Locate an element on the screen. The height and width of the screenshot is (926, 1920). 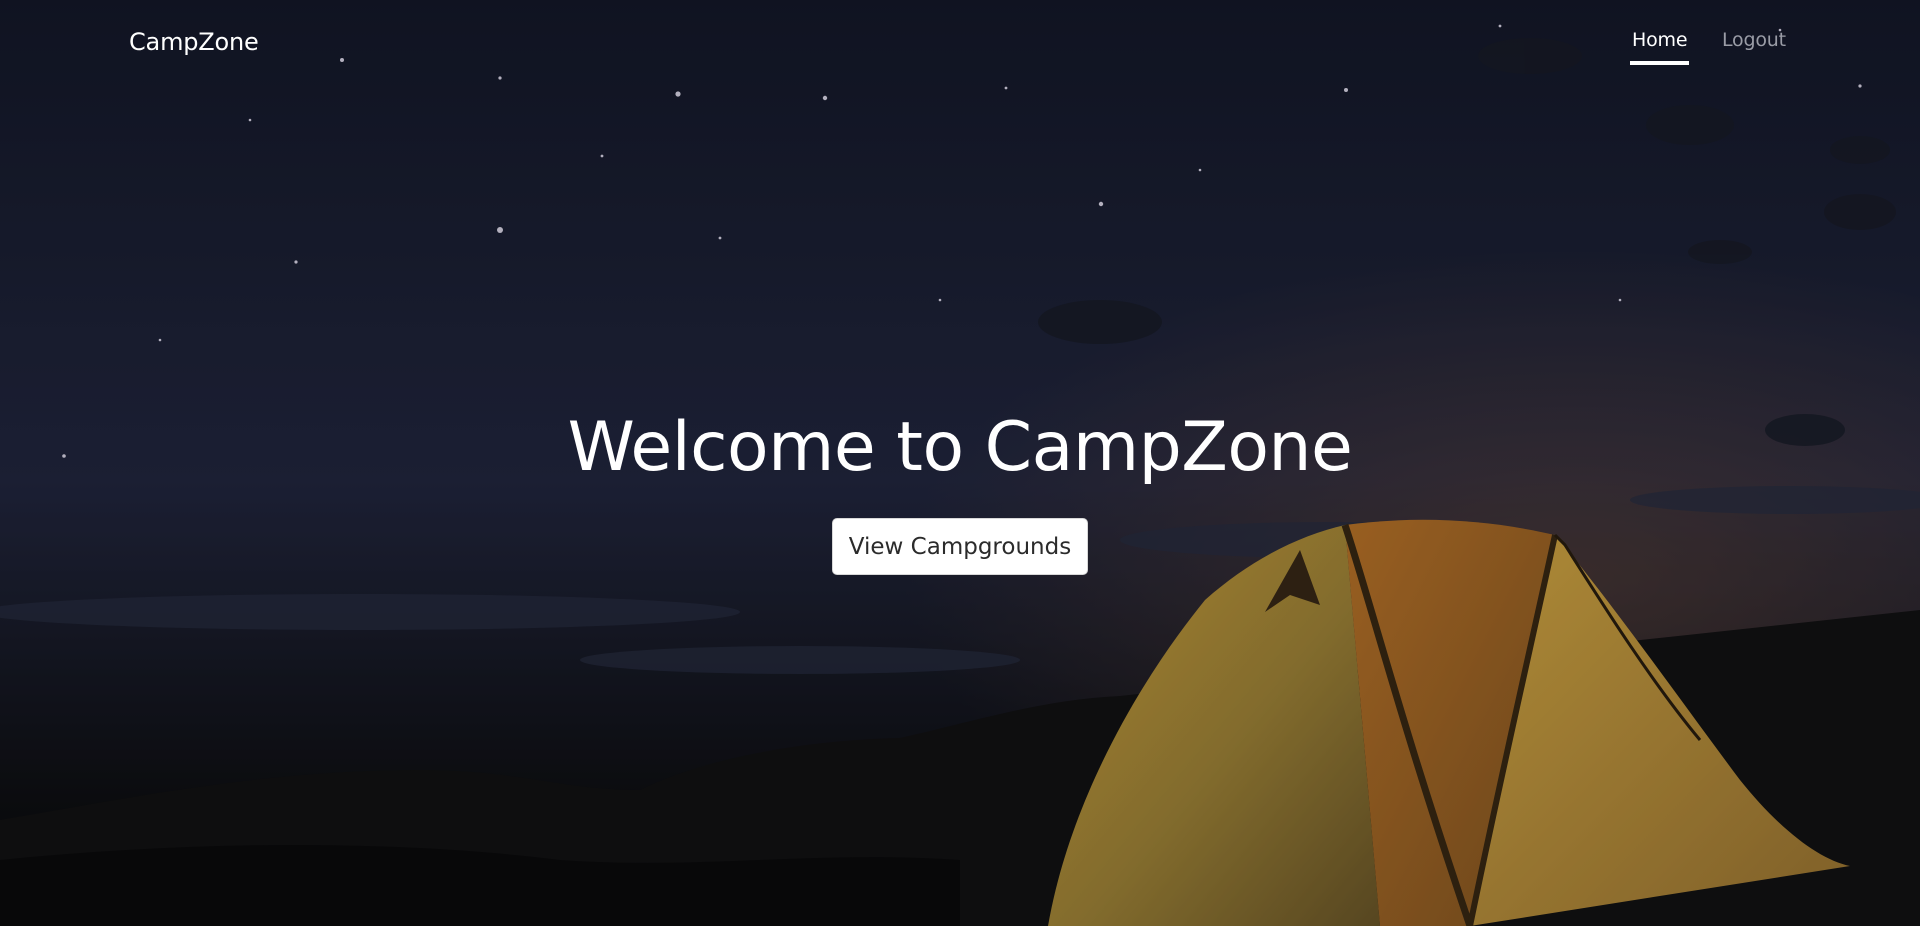
nav-link-home: Home is located at coordinates (1660, 47).